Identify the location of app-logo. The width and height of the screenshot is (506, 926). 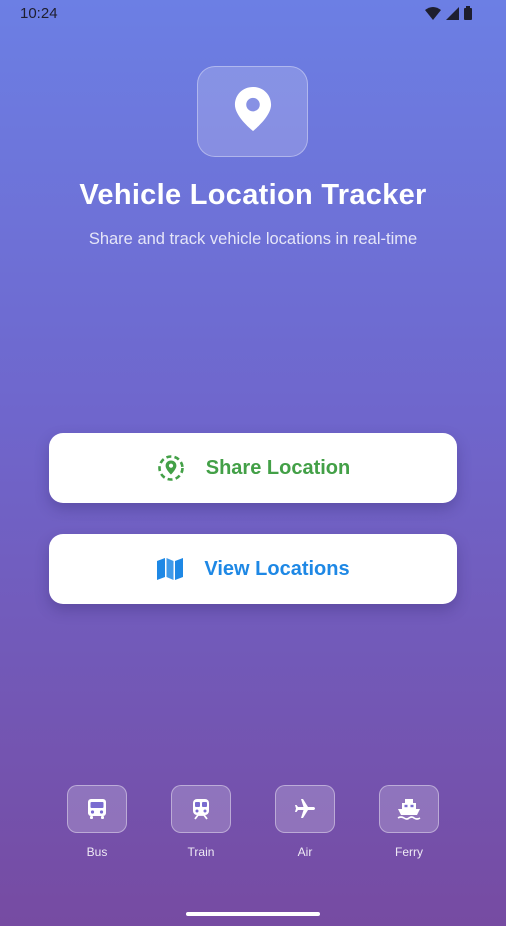
(252, 111).